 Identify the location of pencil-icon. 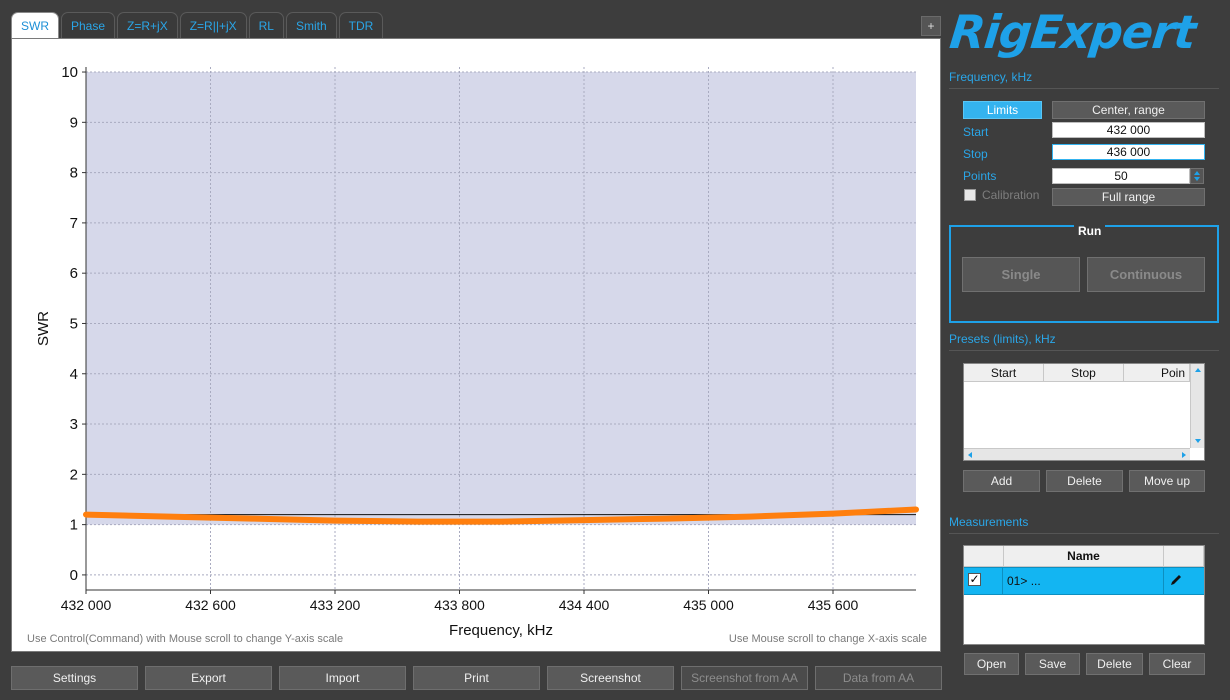
(1176, 580).